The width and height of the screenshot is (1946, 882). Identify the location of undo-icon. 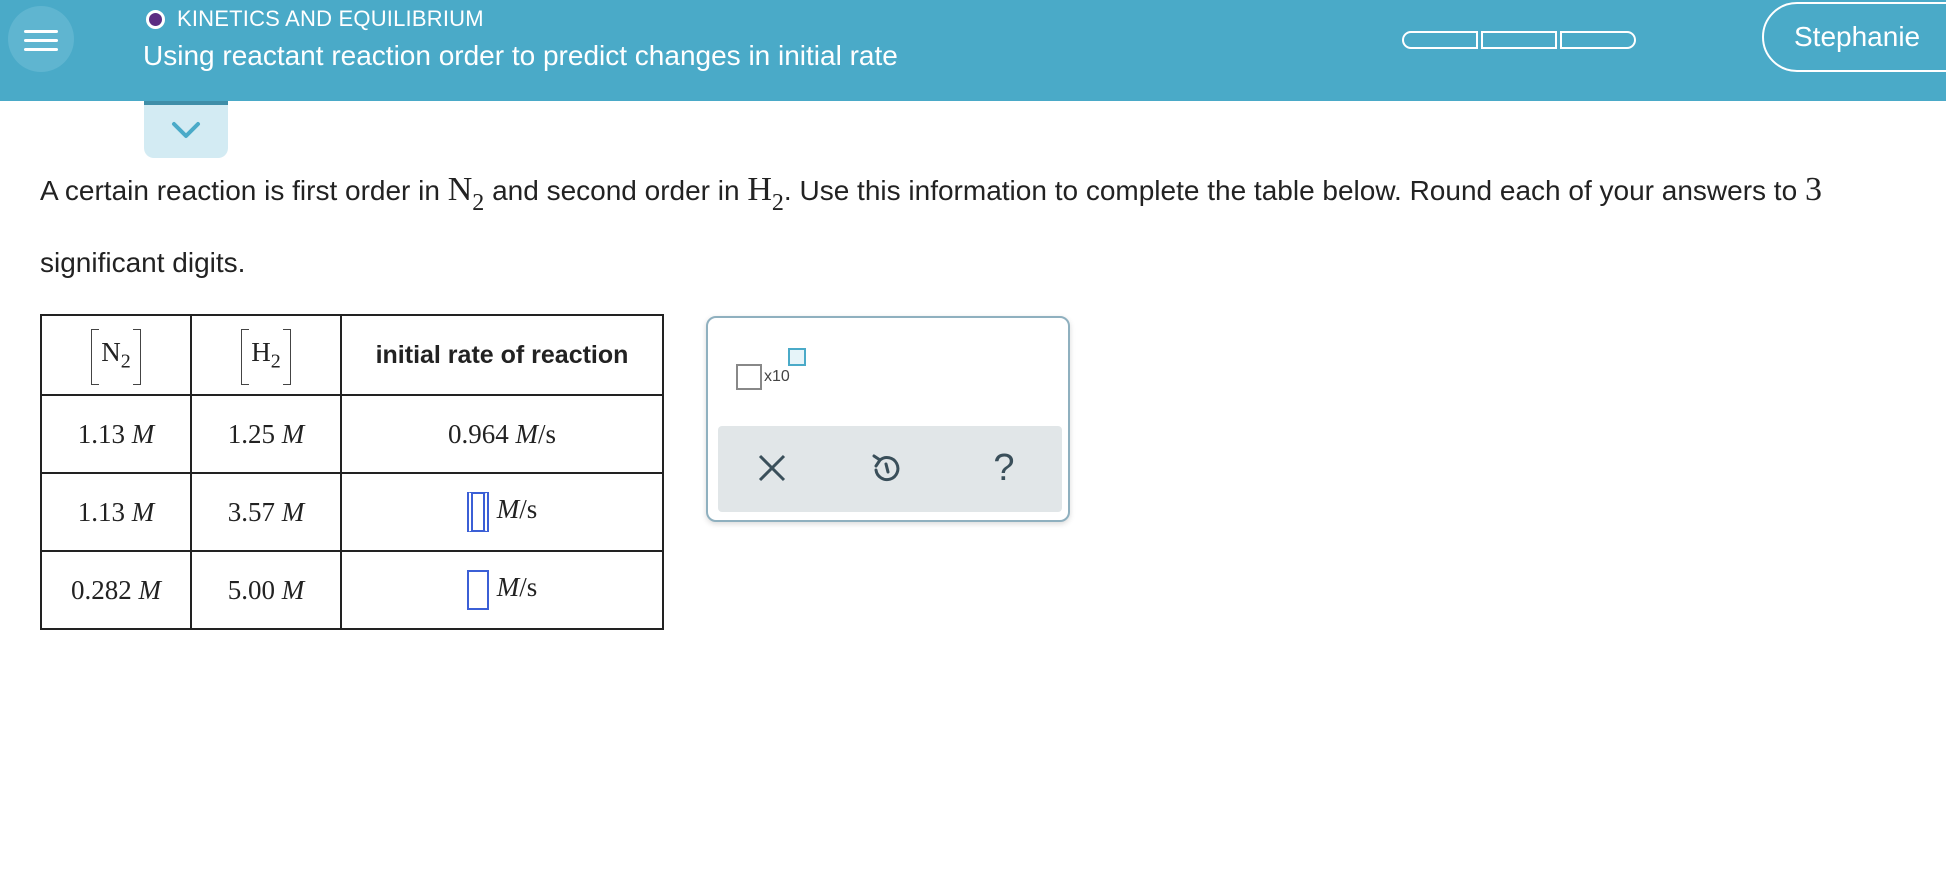
(886, 468).